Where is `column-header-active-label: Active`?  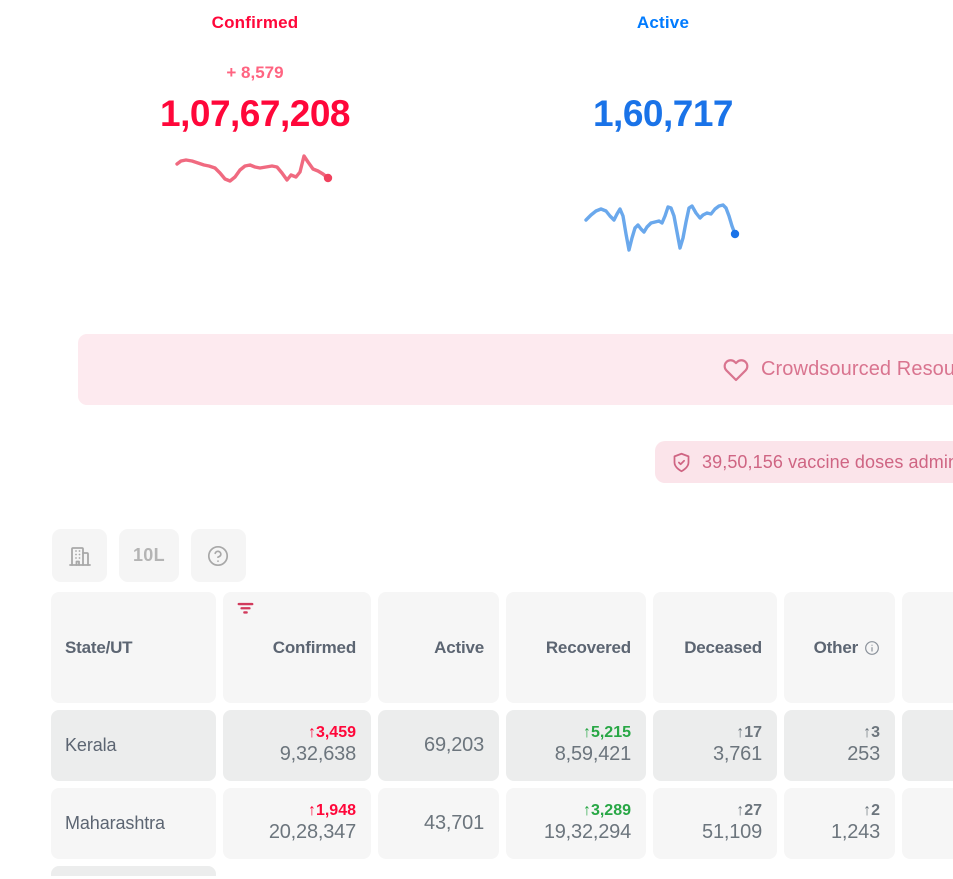 column-header-active-label: Active is located at coordinates (459, 647).